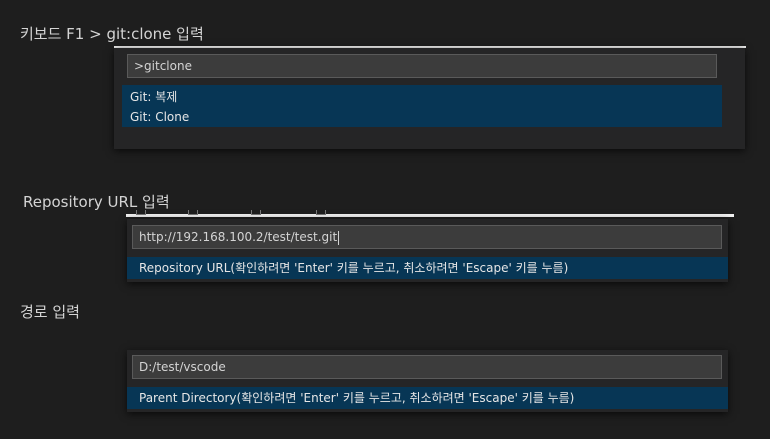 The width and height of the screenshot is (770, 439). What do you see at coordinates (96, 202) in the screenshot?
I see `caption-repository-url: Repository URL 입력` at bounding box center [96, 202].